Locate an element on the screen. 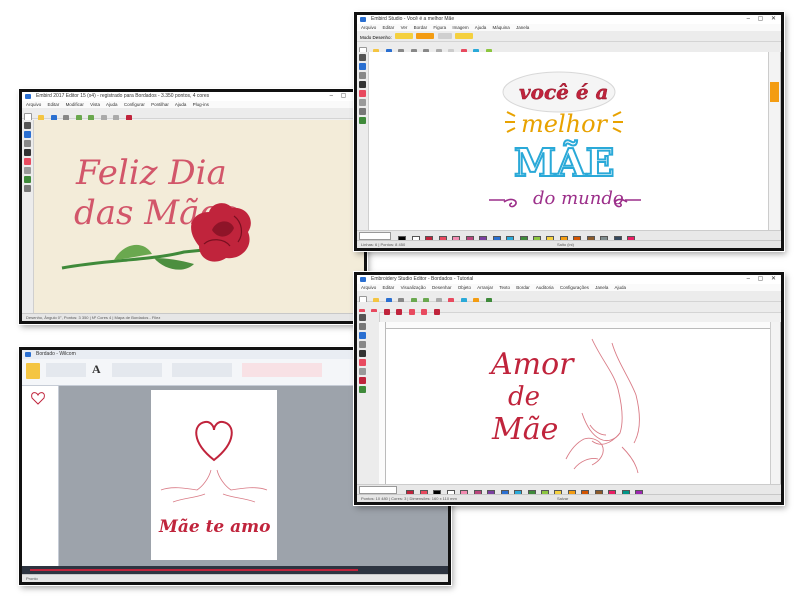  status-bar: Linhas: 6 | Pontos: 8 450 Salto (ini) is located at coordinates (569, 244).